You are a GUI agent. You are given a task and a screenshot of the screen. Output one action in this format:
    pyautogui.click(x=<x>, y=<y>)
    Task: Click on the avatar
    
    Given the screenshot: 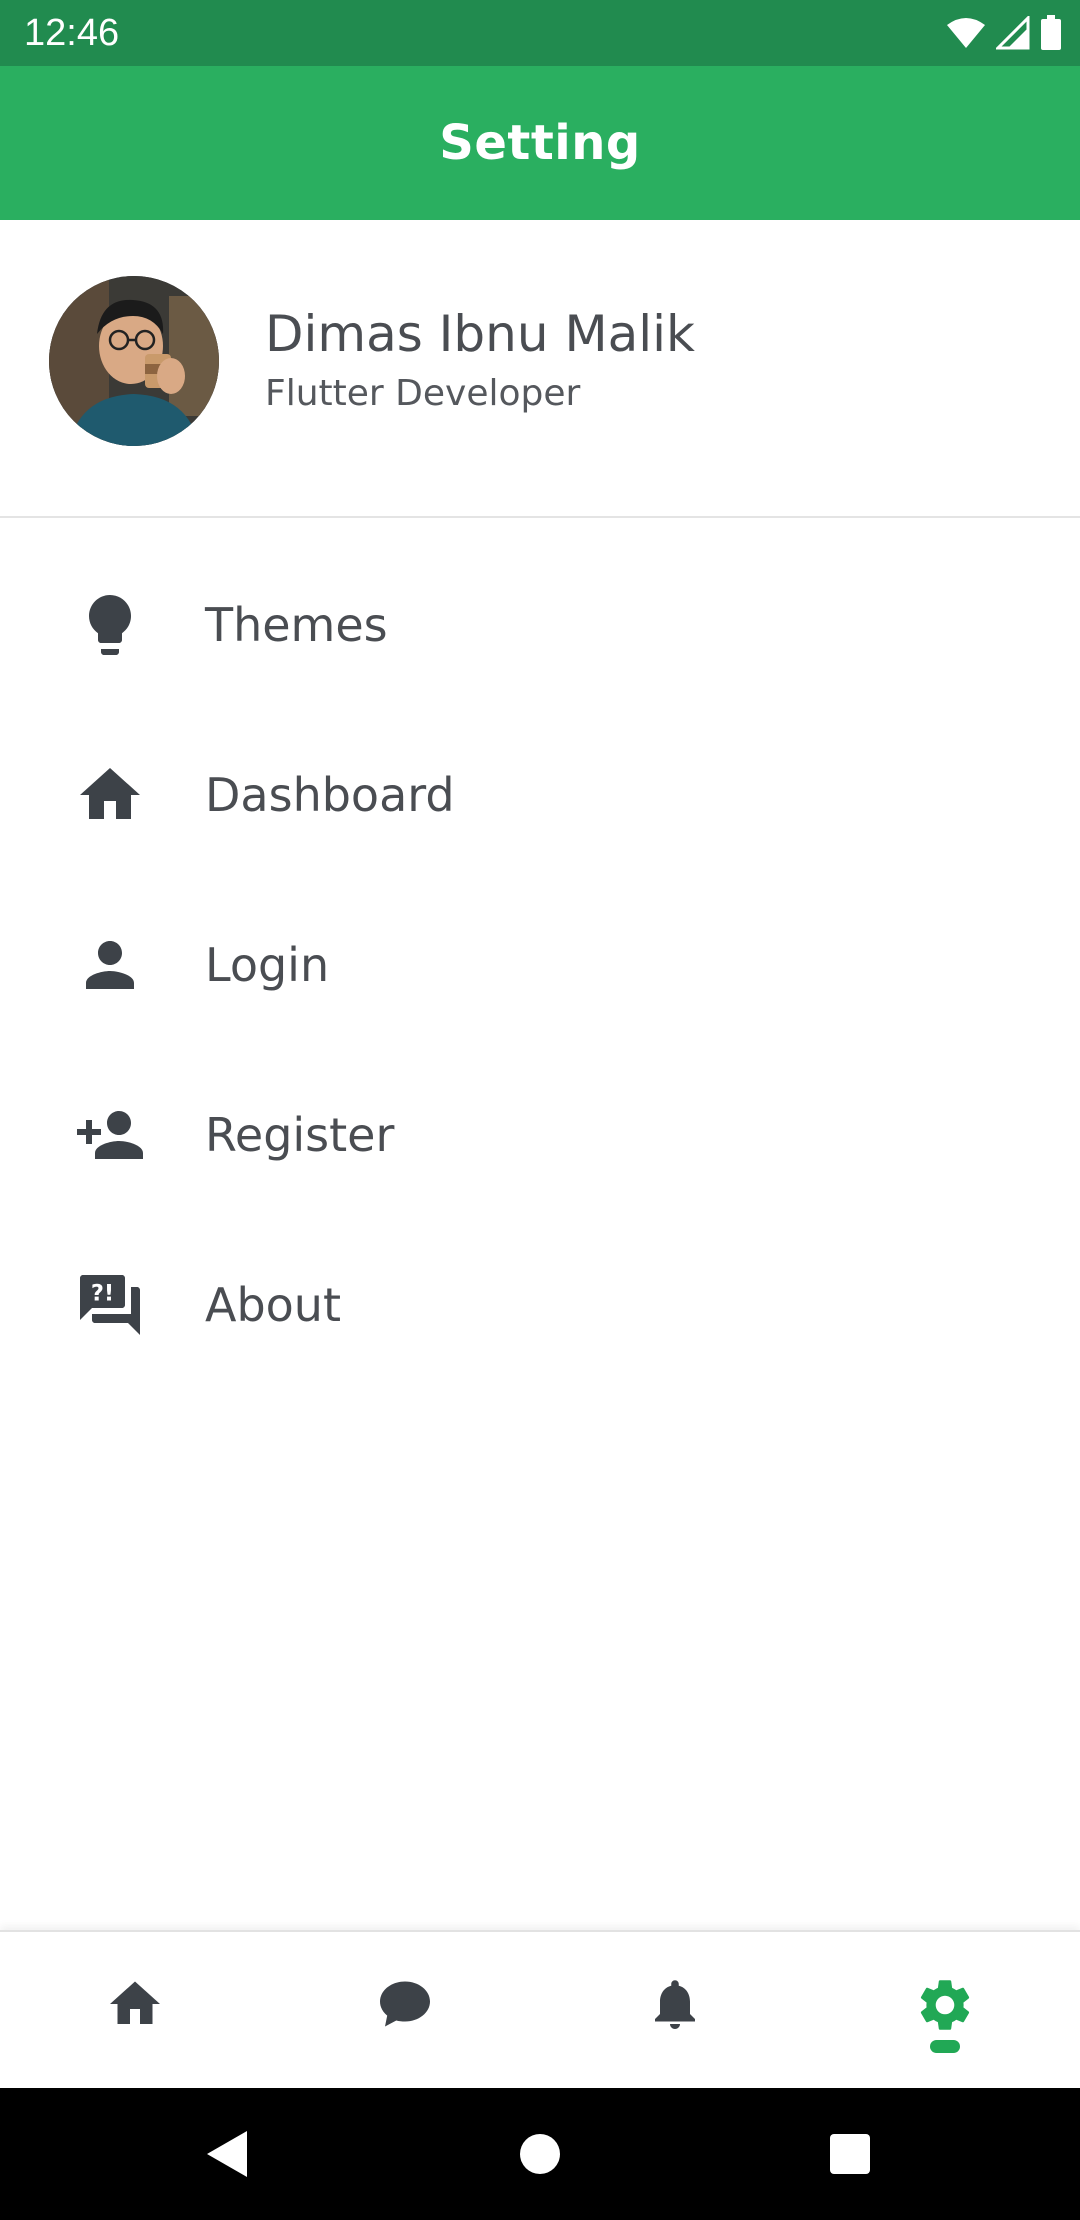 What is the action you would take?
    pyautogui.click(x=134, y=361)
    